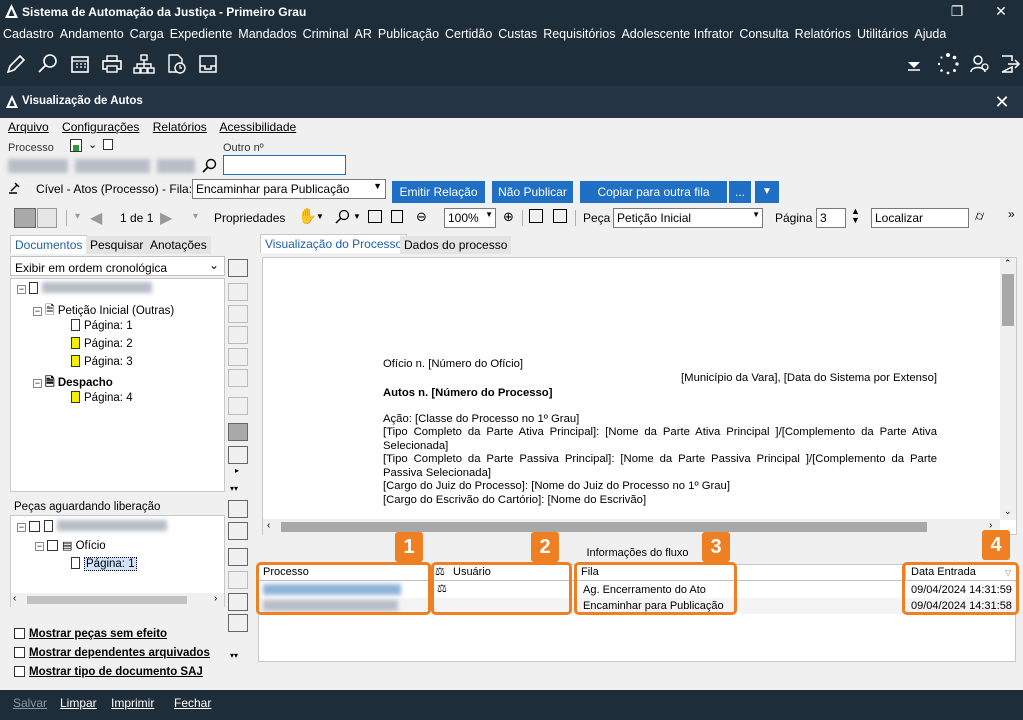 This screenshot has height=720, width=1023. What do you see at coordinates (238, 357) in the screenshot?
I see `gavel-tool-icon` at bounding box center [238, 357].